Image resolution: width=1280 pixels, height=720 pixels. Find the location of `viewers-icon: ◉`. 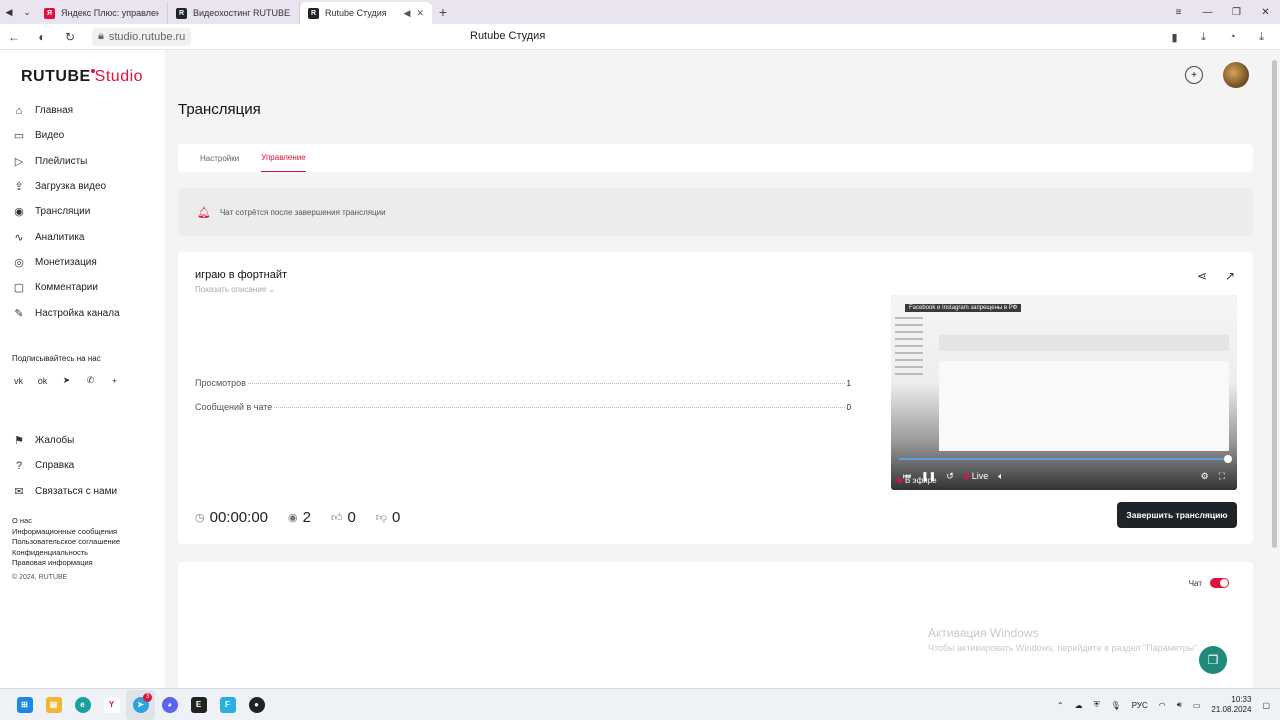

viewers-icon: ◉ is located at coordinates (293, 518).